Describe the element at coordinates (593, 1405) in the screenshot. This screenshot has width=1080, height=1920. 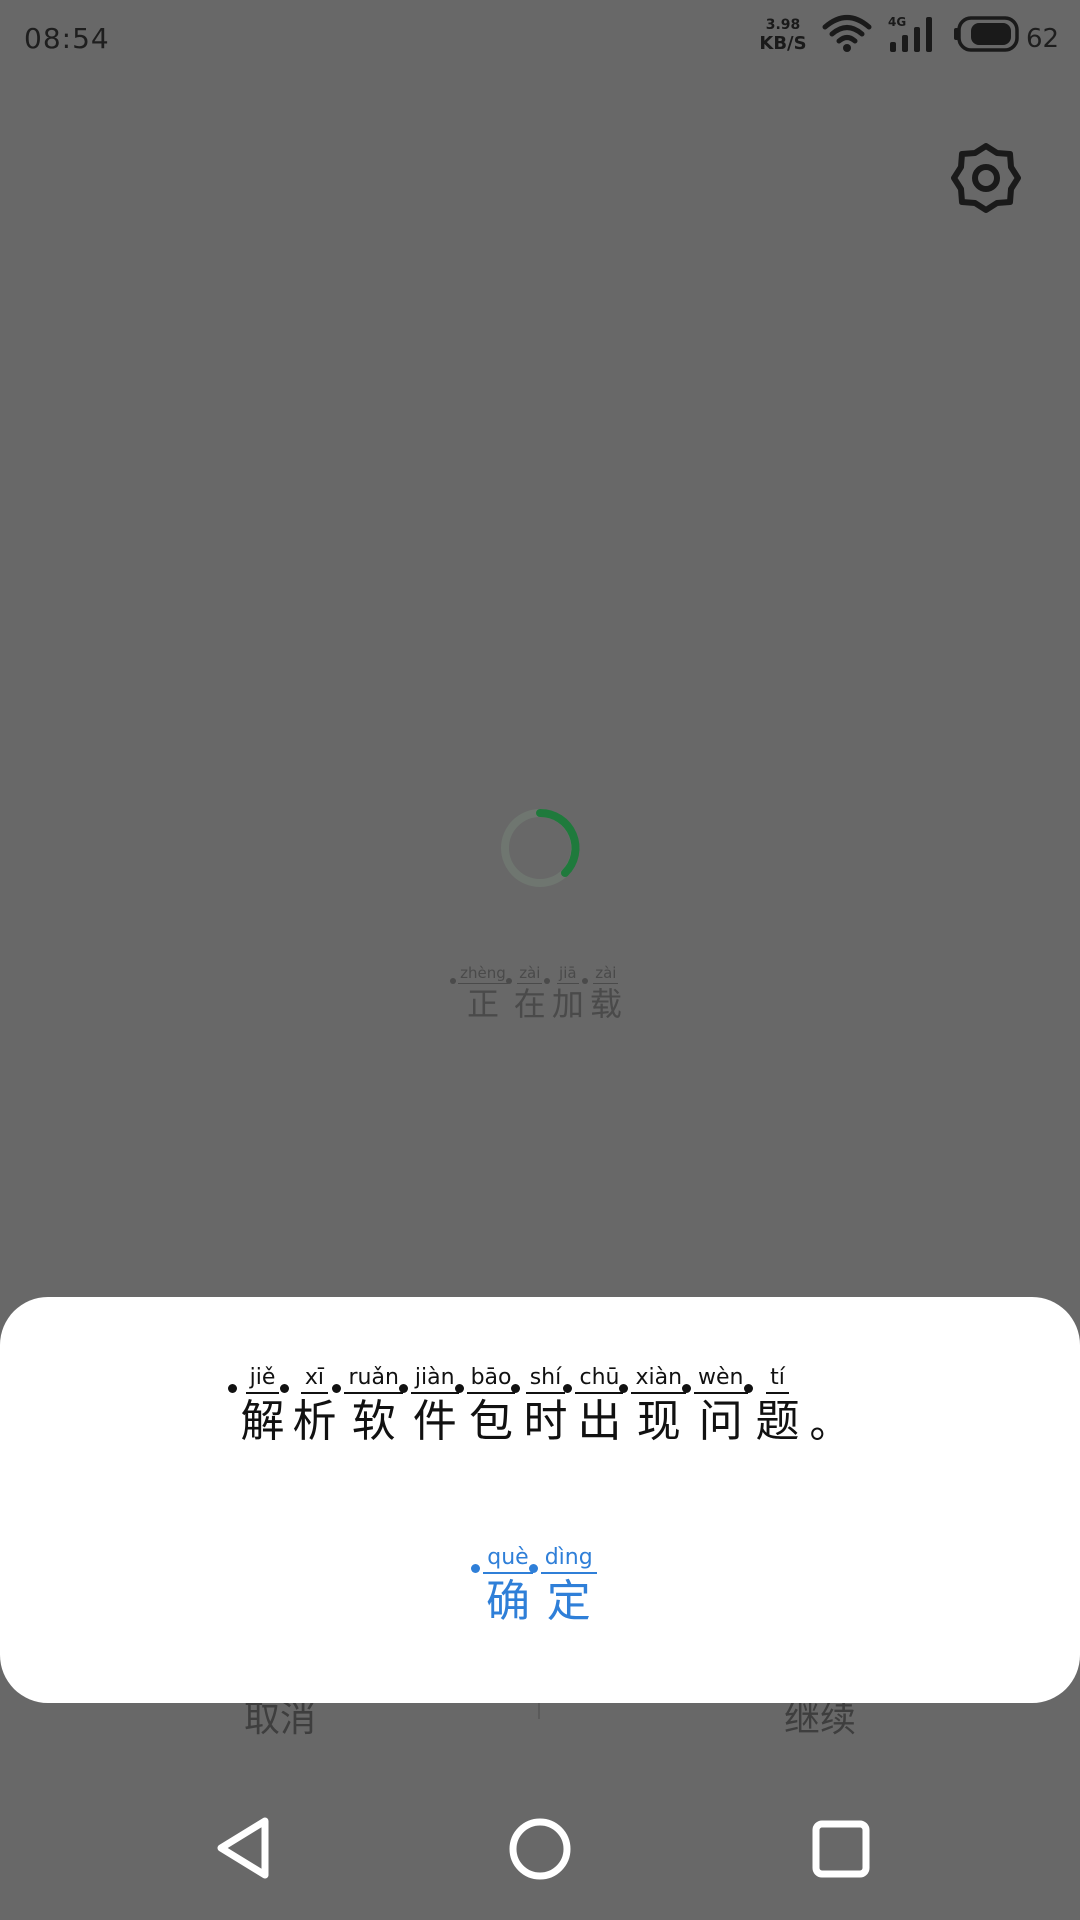
I see `message-char: chū 出` at that location.